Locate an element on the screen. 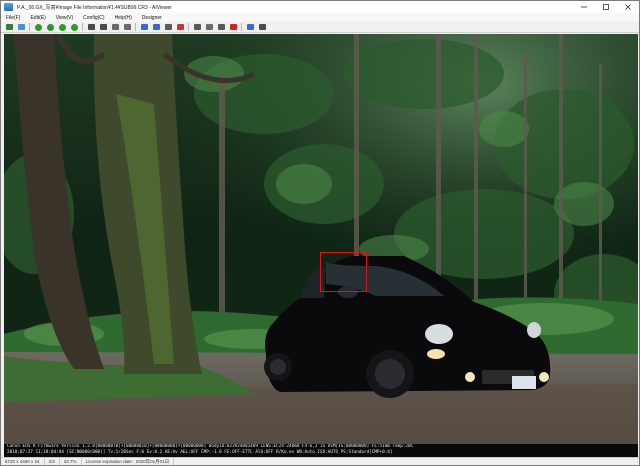  close-button is located at coordinates (628, 7).